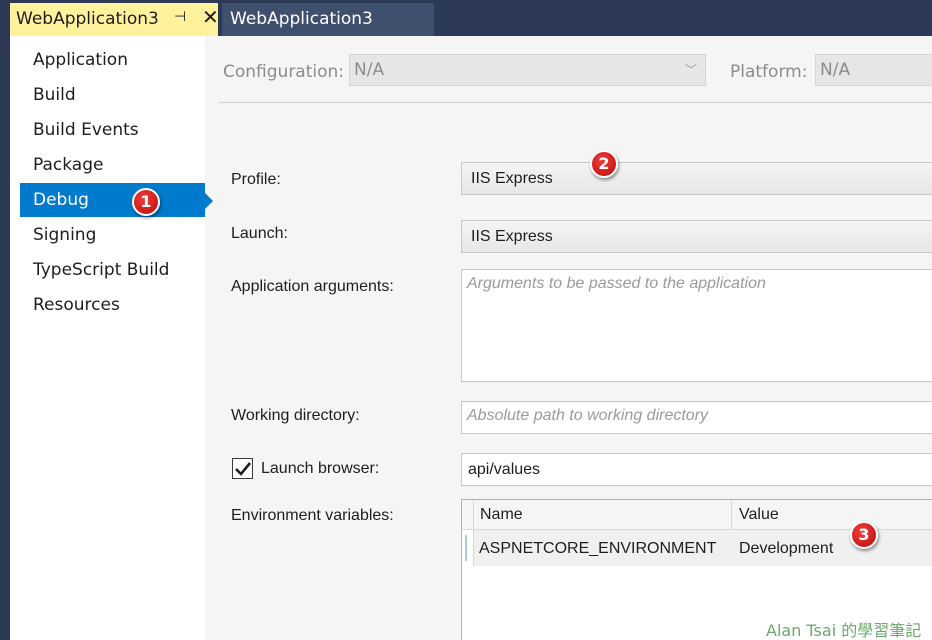  Describe the element at coordinates (468, 515) in the screenshot. I see `grid-corner` at that location.